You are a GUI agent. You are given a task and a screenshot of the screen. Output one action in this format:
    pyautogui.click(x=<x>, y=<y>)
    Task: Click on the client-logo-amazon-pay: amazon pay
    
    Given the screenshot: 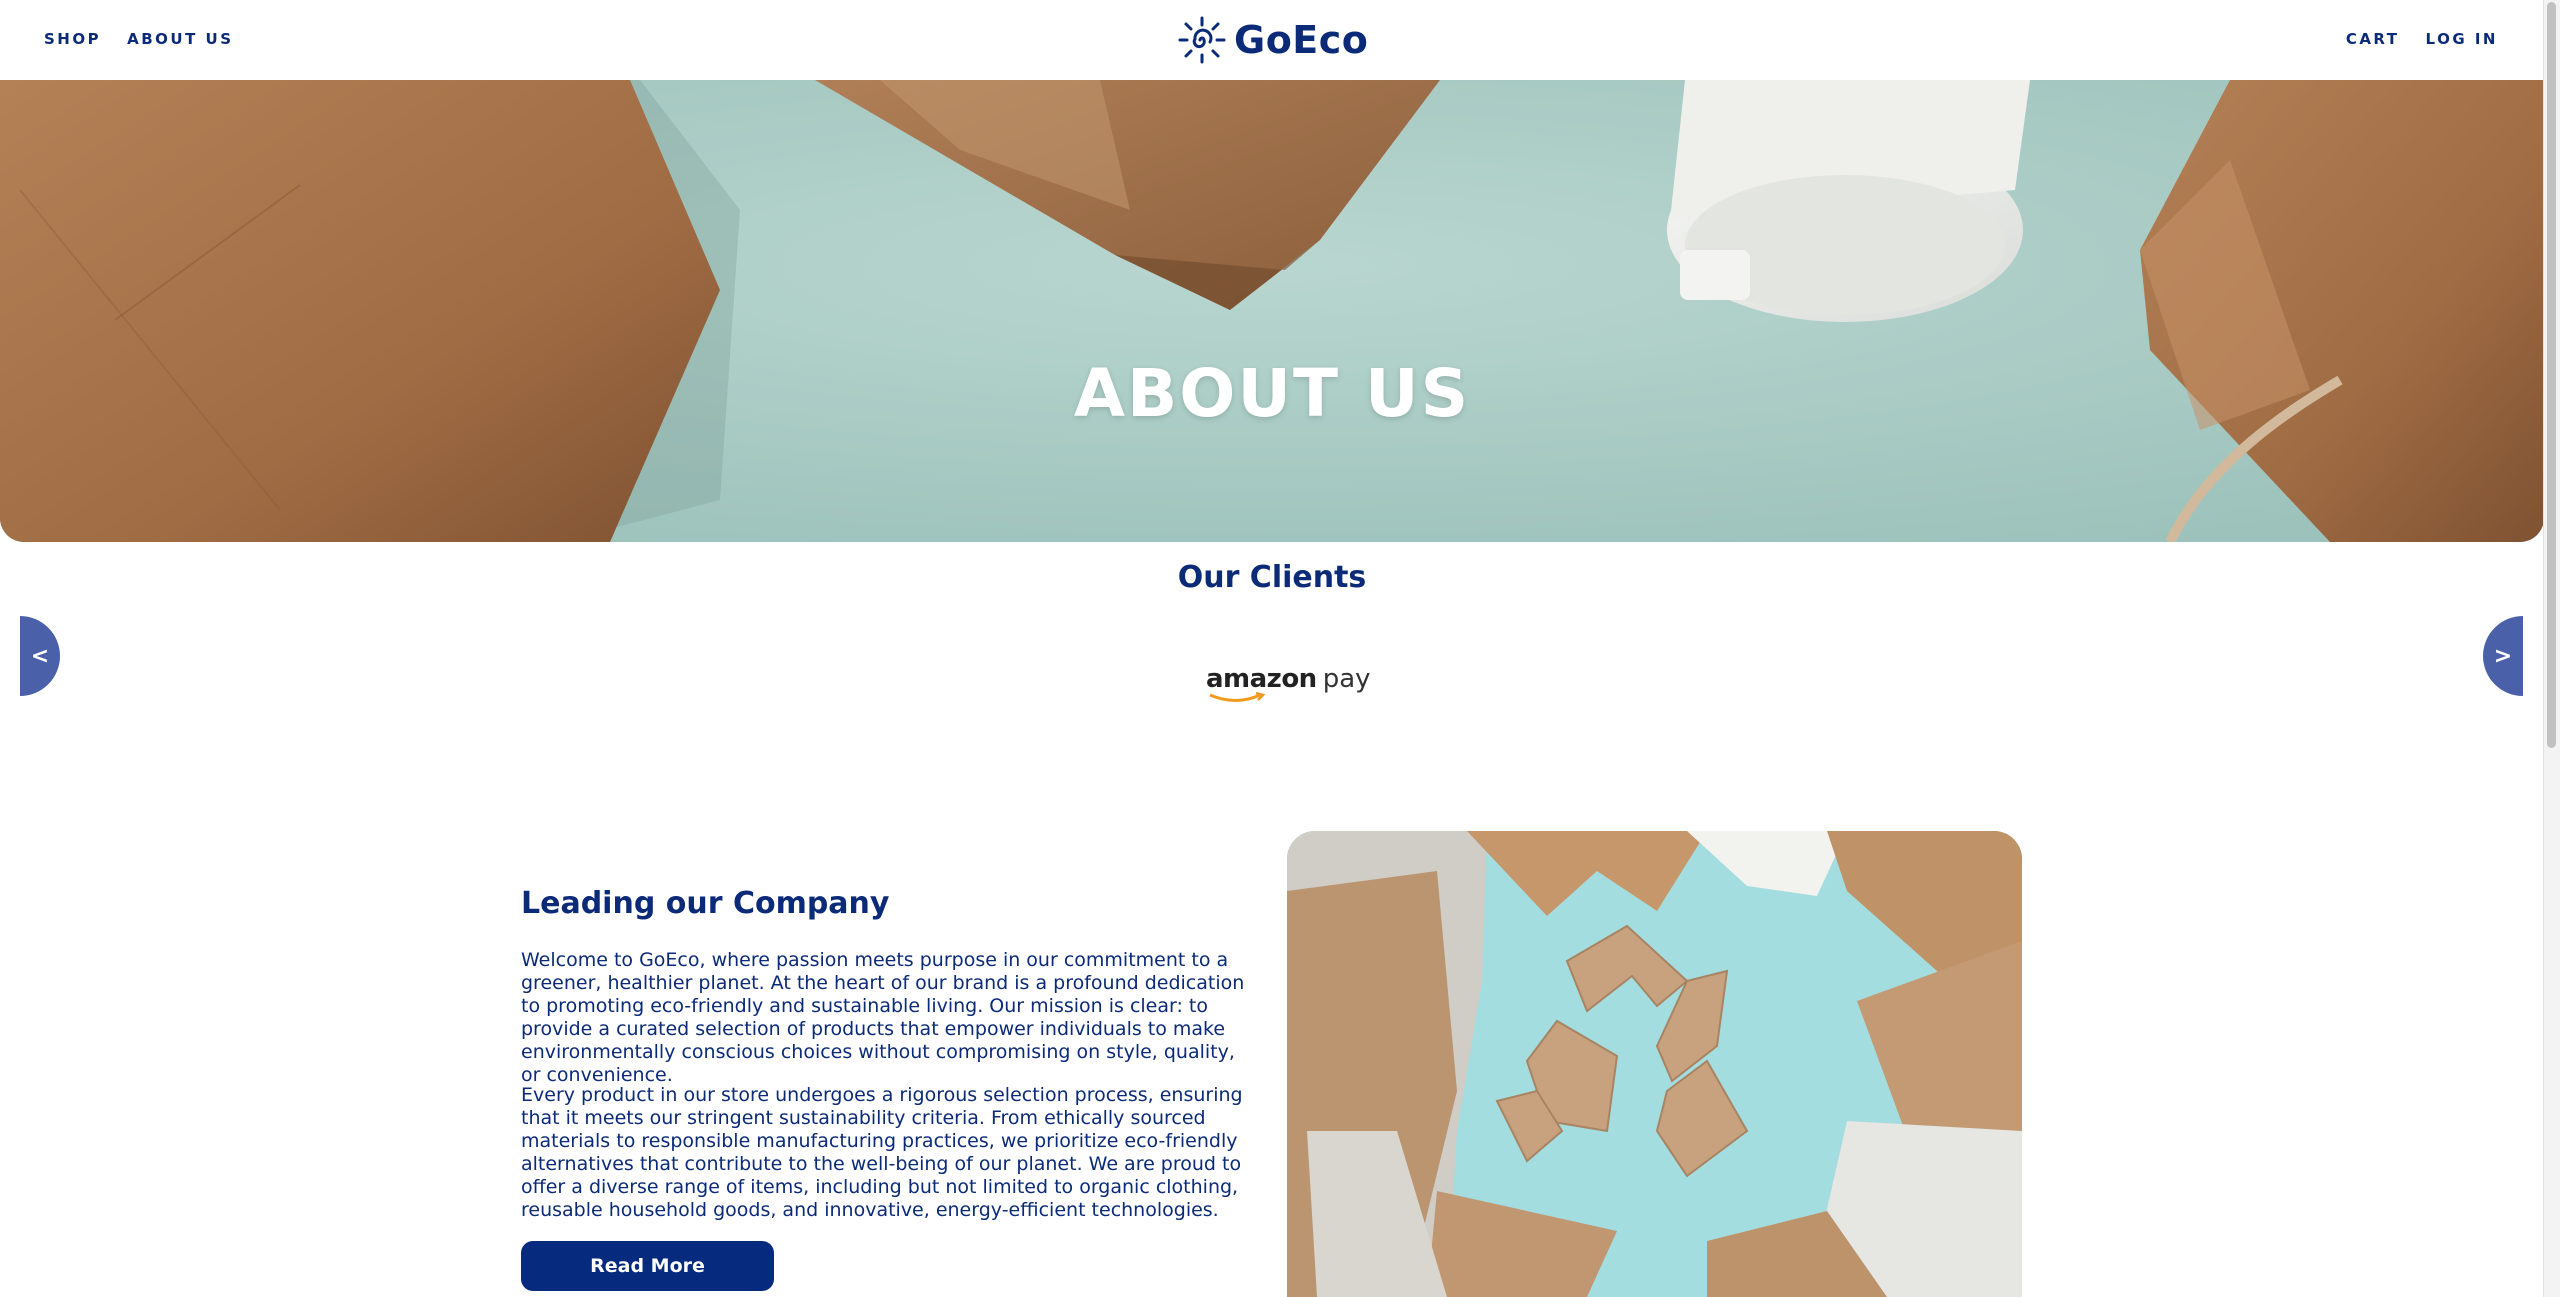 What is the action you would take?
    pyautogui.click(x=1288, y=683)
    